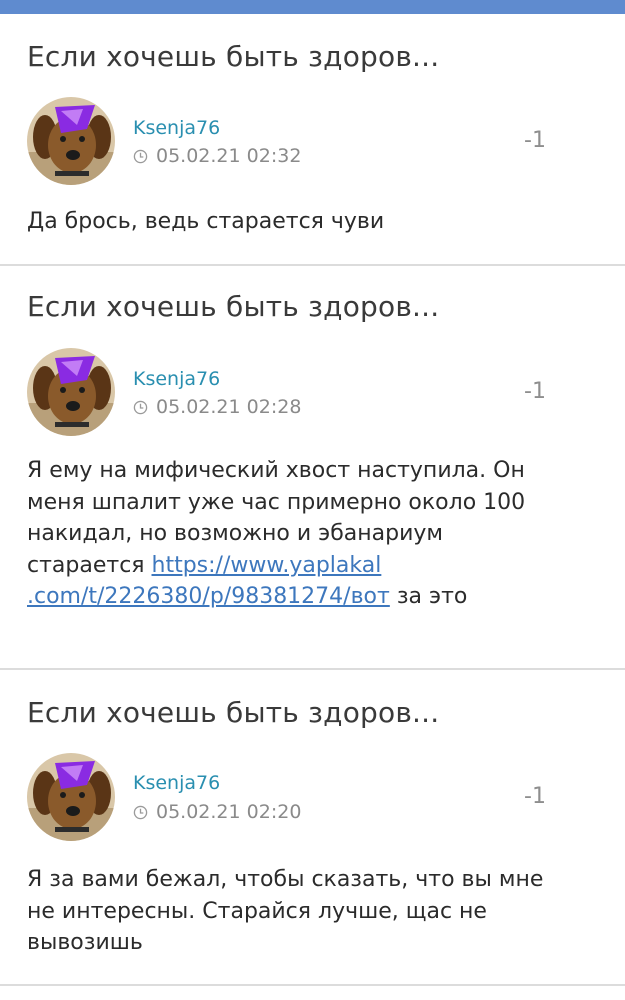  I want to click on post-meta: 05.02.21 02:20, so click(217, 812).